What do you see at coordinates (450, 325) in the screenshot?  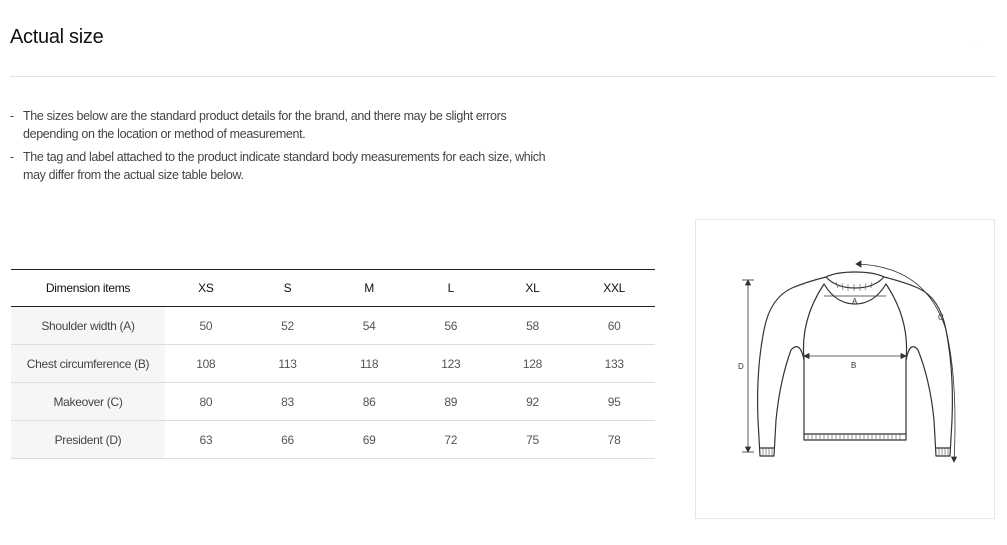 I see `table-cell: 56` at bounding box center [450, 325].